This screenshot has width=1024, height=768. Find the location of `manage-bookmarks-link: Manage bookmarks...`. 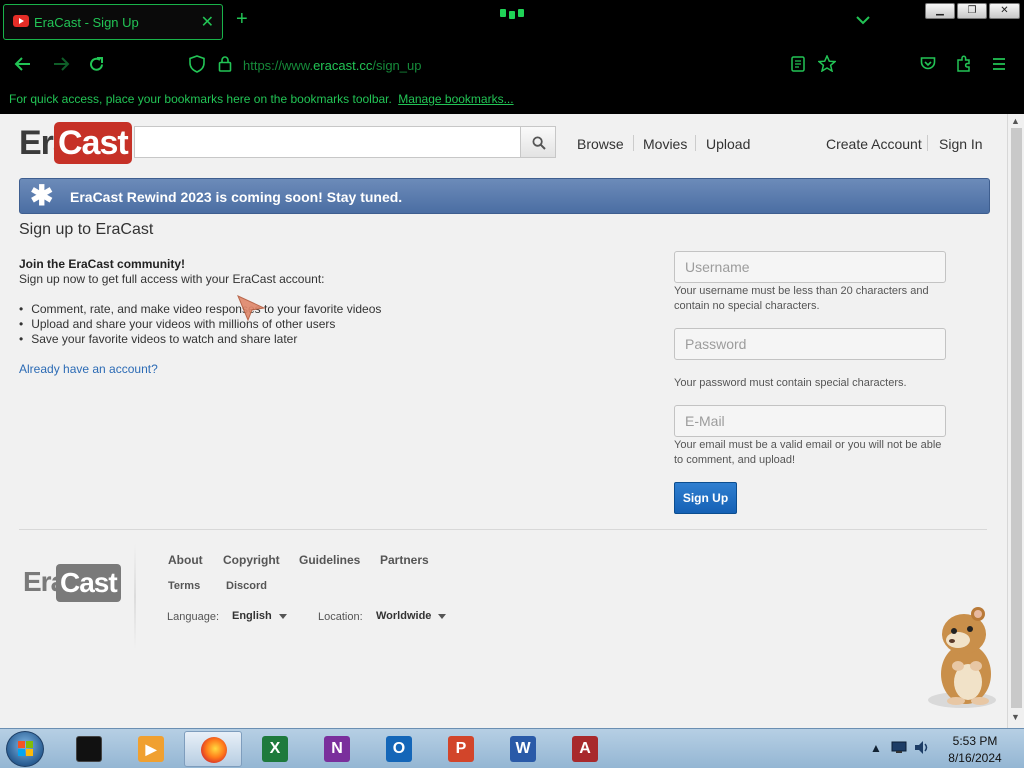

manage-bookmarks-link: Manage bookmarks... is located at coordinates (455, 99).